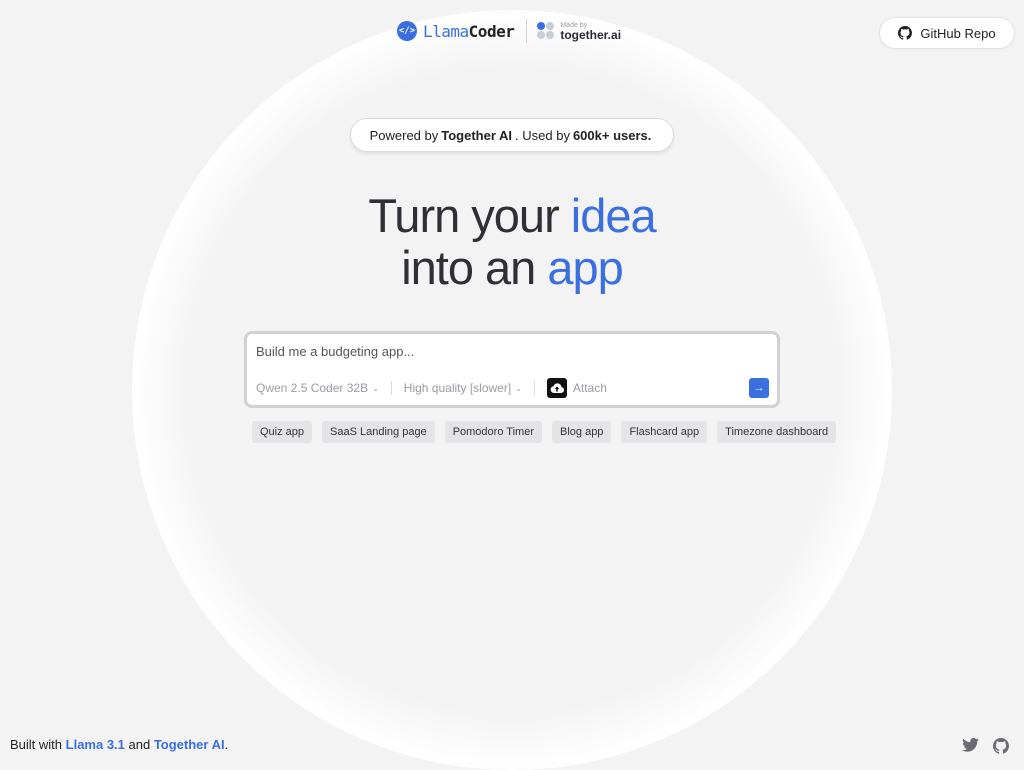 The width and height of the screenshot is (1024, 770). What do you see at coordinates (590, 31) in the screenshot?
I see `made-by-together: Made by together.ai` at bounding box center [590, 31].